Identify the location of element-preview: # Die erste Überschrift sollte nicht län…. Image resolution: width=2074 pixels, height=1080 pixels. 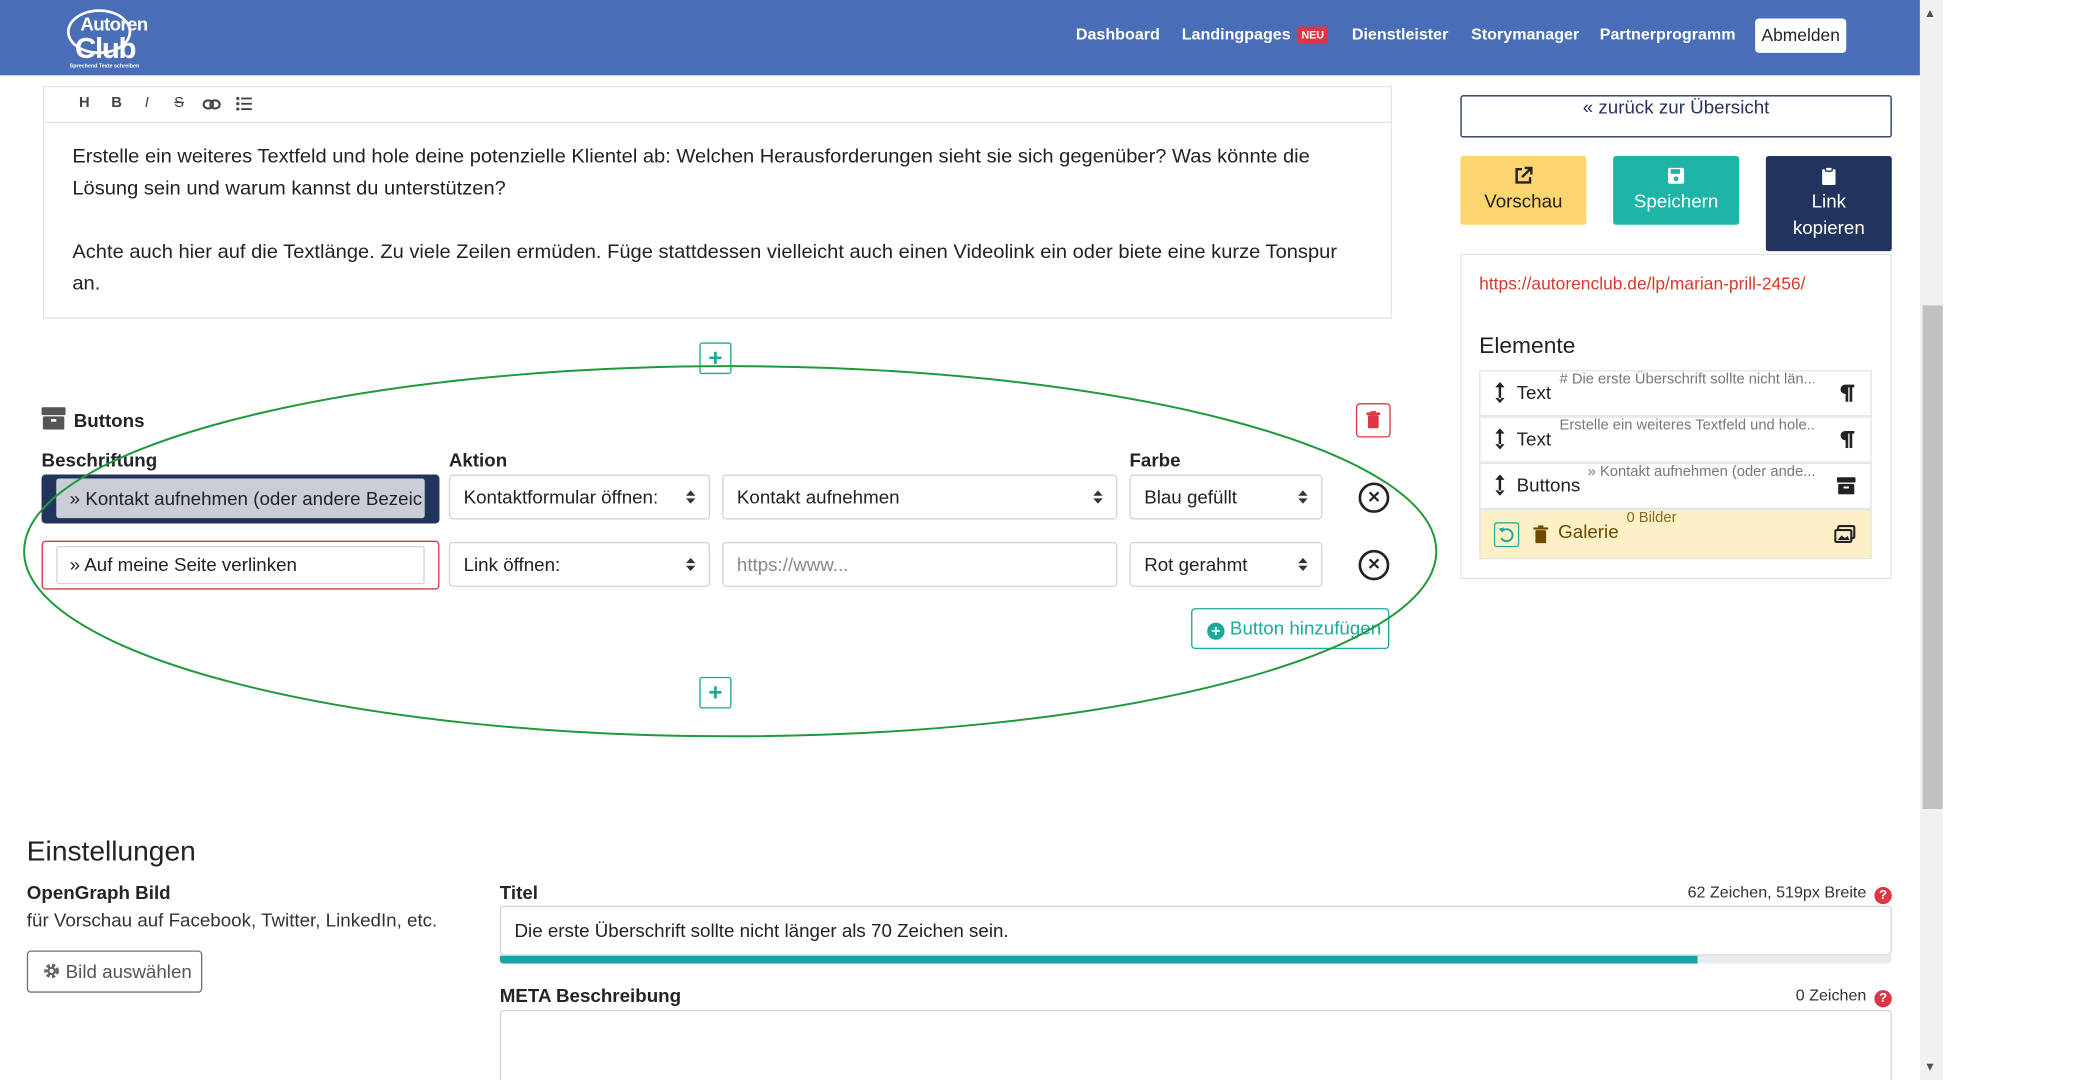
(1687, 379).